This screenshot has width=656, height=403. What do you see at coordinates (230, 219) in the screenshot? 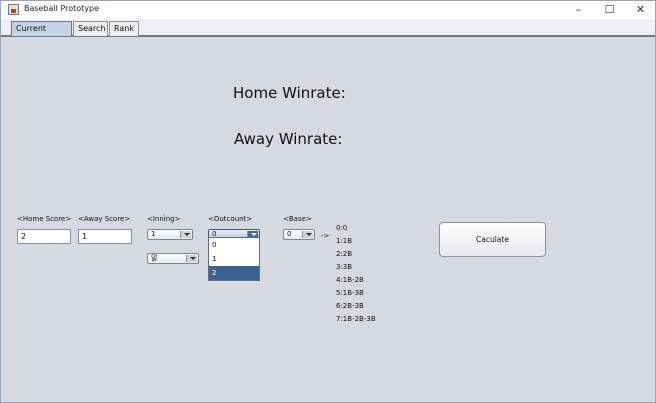
I see `outcount-label: <Outcount>` at bounding box center [230, 219].